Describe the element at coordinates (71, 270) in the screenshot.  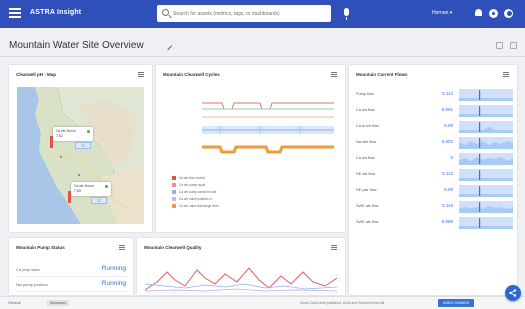
I see `pump-row: Ca pmp stats Running` at that location.